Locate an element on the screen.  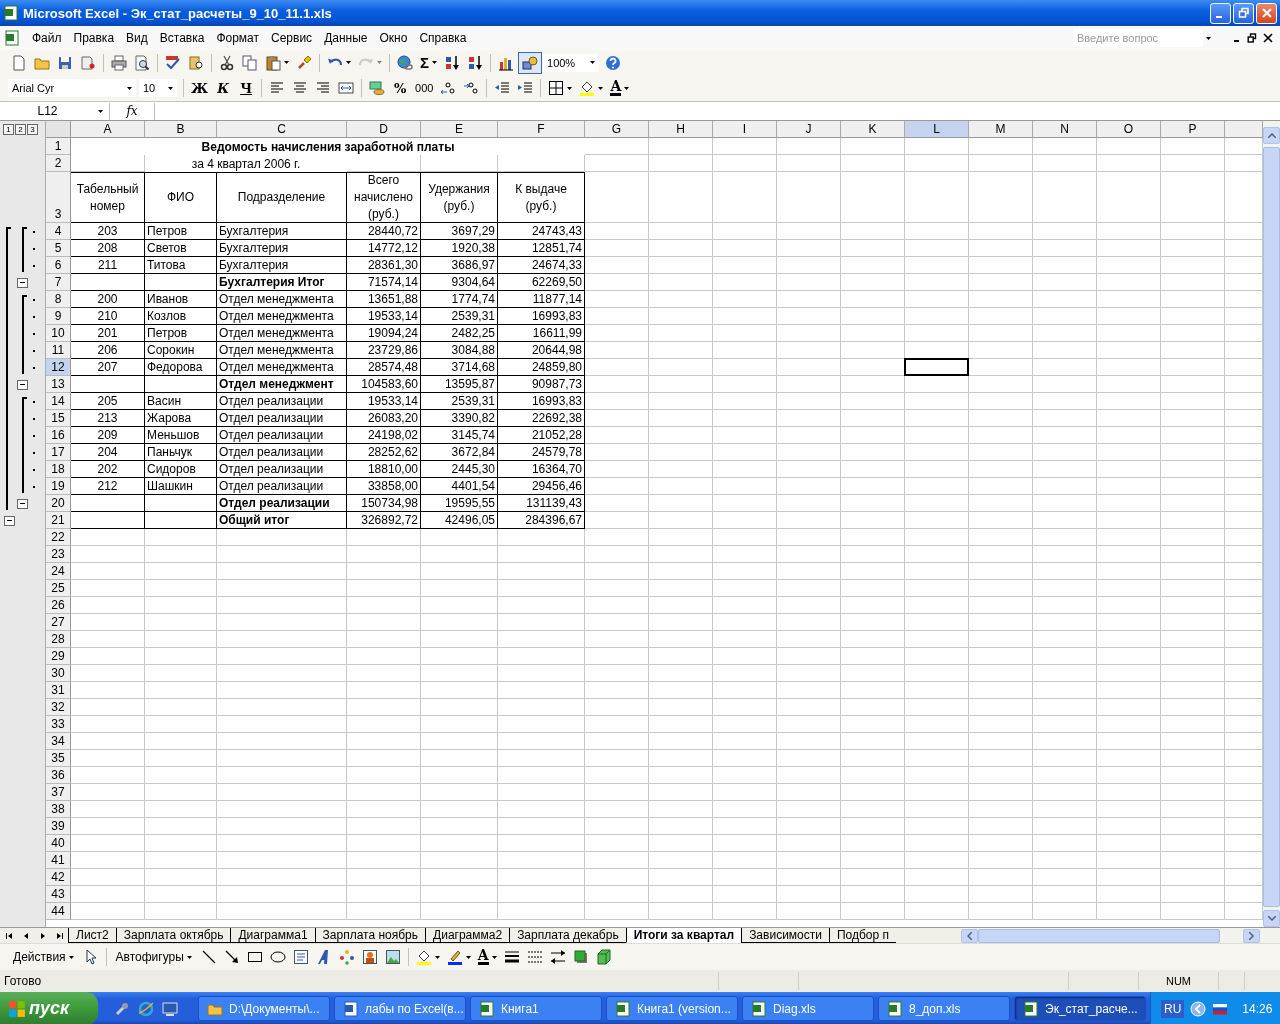
scroll-thumb is located at coordinates (1099, 935).